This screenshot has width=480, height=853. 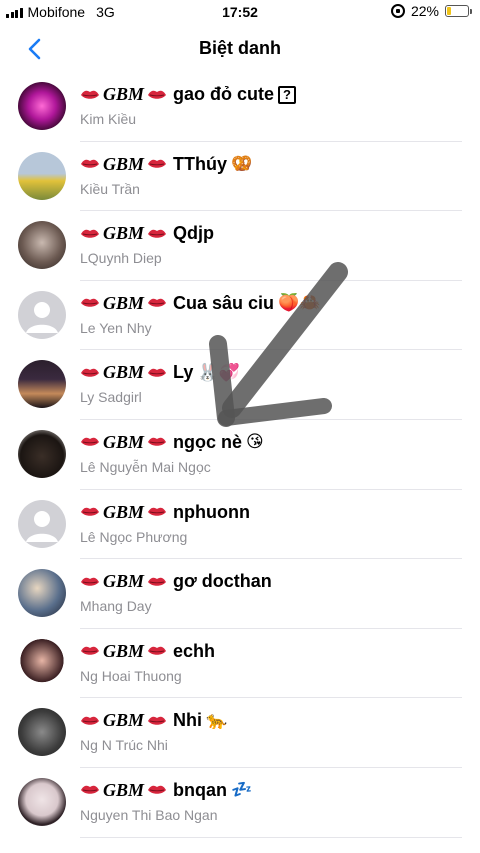 I want to click on nickname-text: echh, so click(x=194, y=650).